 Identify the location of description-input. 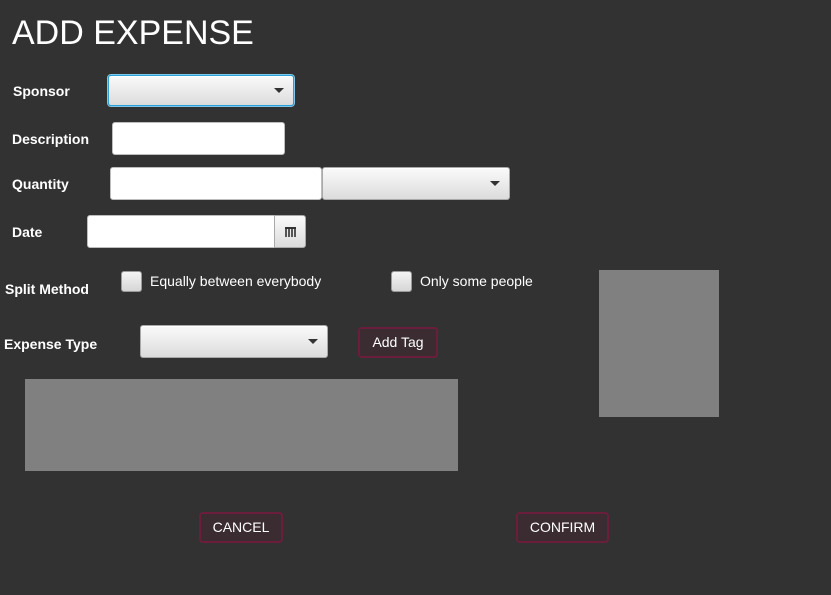
(198, 138).